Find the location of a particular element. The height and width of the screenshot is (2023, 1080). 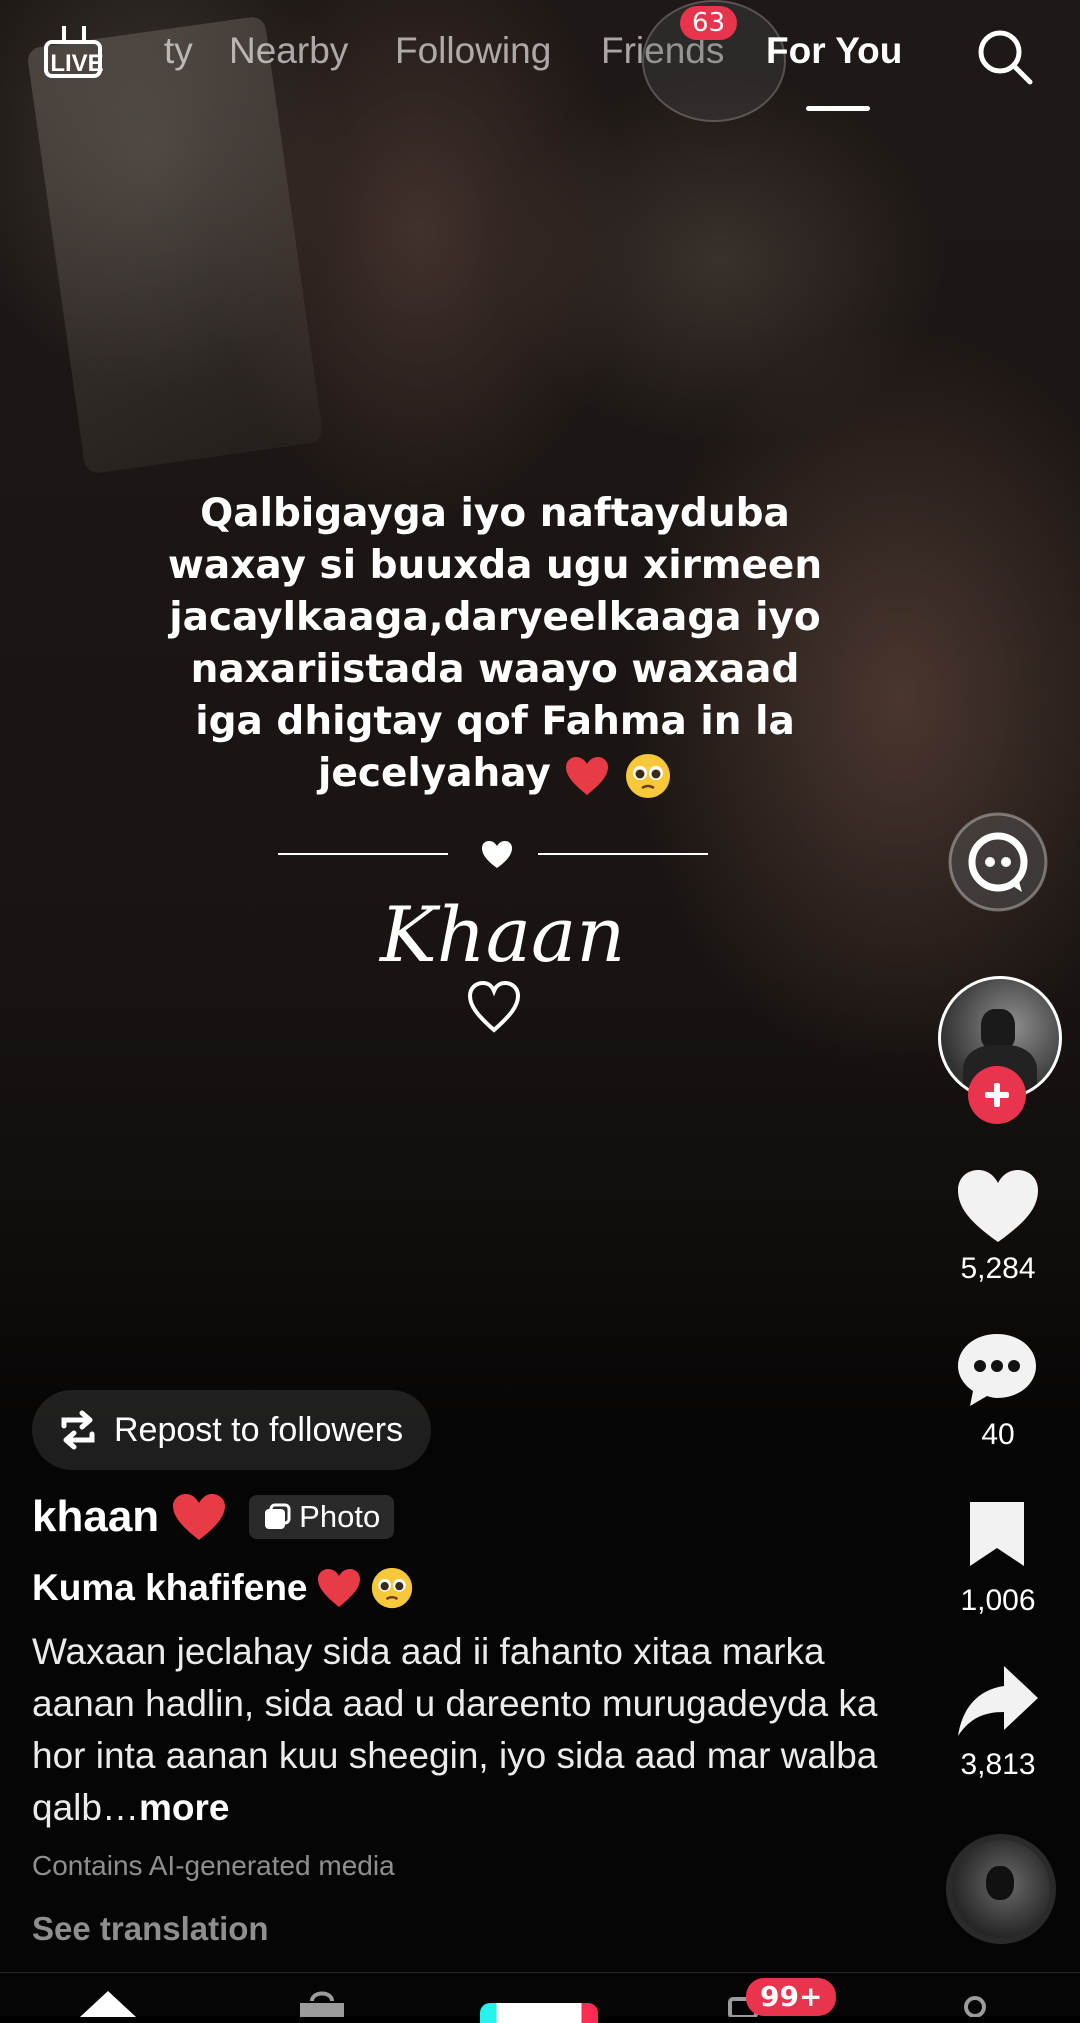

outline-heart-icon is located at coordinates (494, 1006).